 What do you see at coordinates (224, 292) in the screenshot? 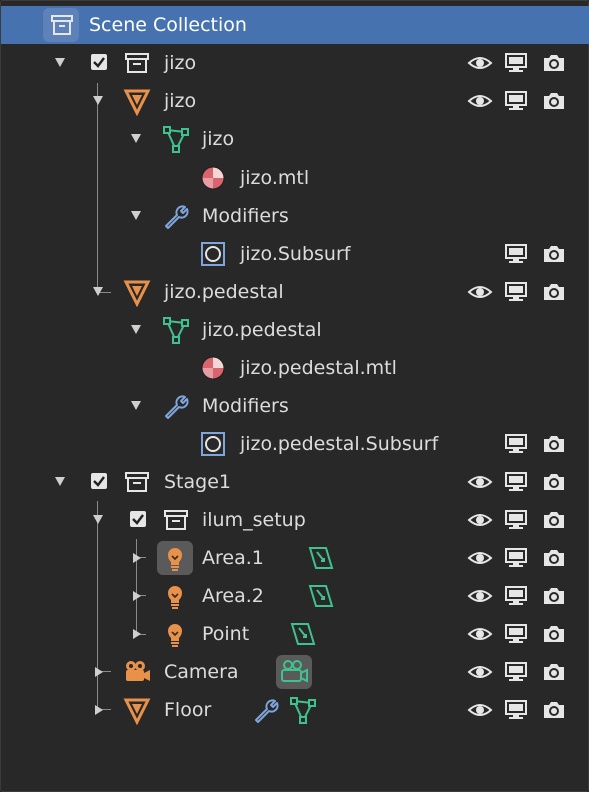
I see `object-label: jizo.pedestal` at bounding box center [224, 292].